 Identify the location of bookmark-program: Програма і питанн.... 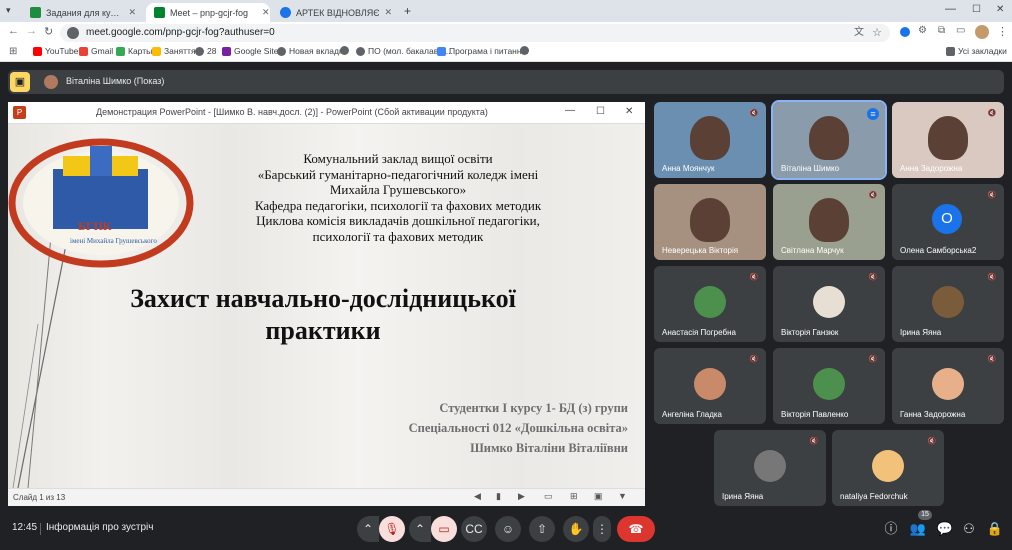
(483, 51).